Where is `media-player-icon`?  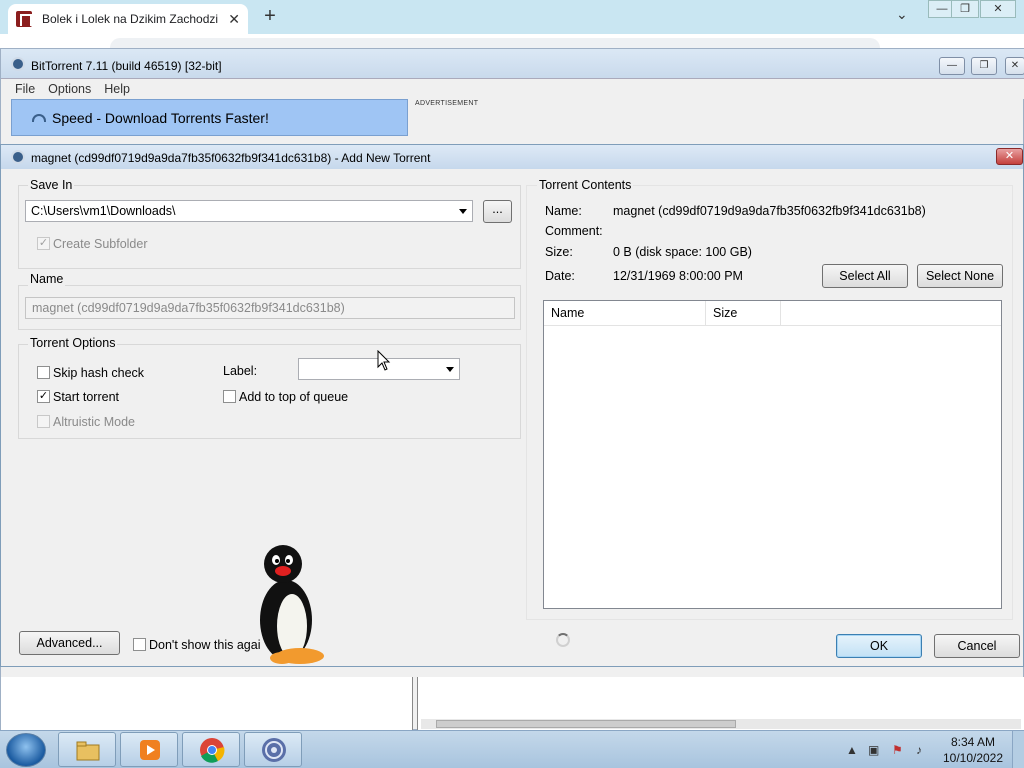
media-player-icon is located at coordinates (150, 750).